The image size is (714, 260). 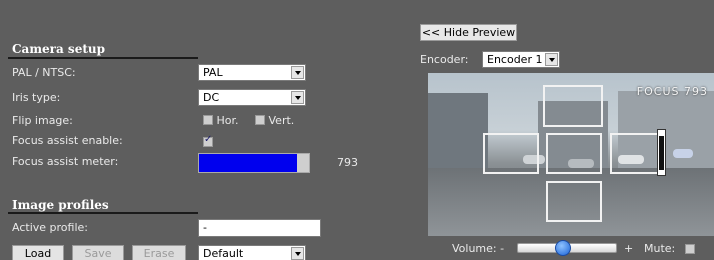 I want to click on mute-label: Mute:, so click(x=660, y=248).